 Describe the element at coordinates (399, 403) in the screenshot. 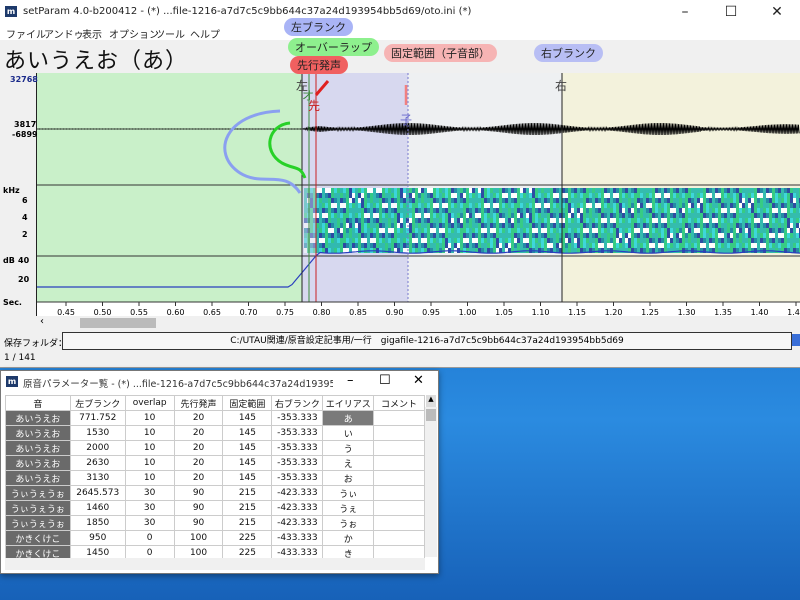

I see `col-header: コメント` at that location.